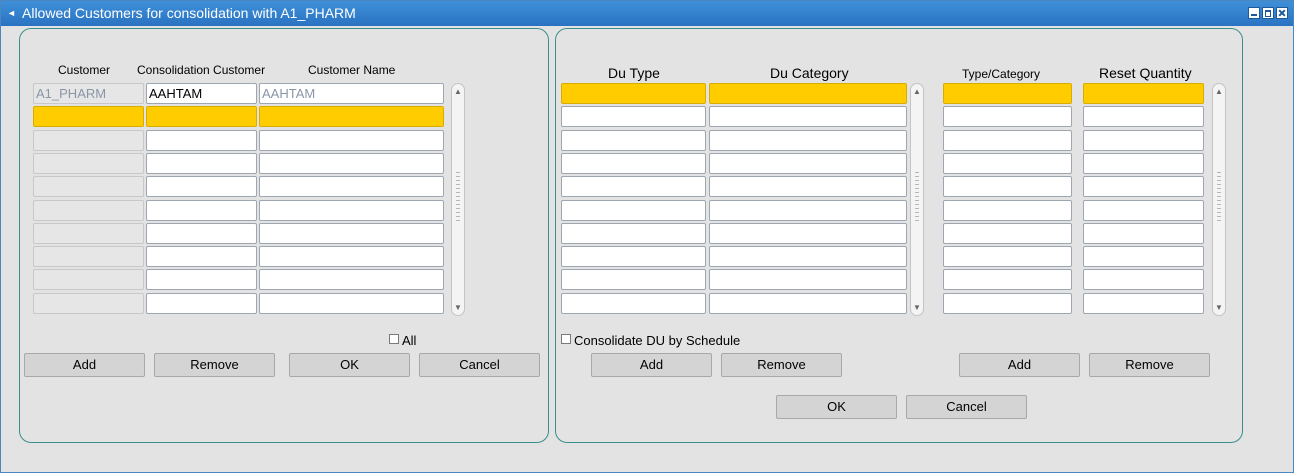 This screenshot has height=473, width=1294. What do you see at coordinates (351, 303) in the screenshot?
I see `customer-row-10-customer-name-field` at bounding box center [351, 303].